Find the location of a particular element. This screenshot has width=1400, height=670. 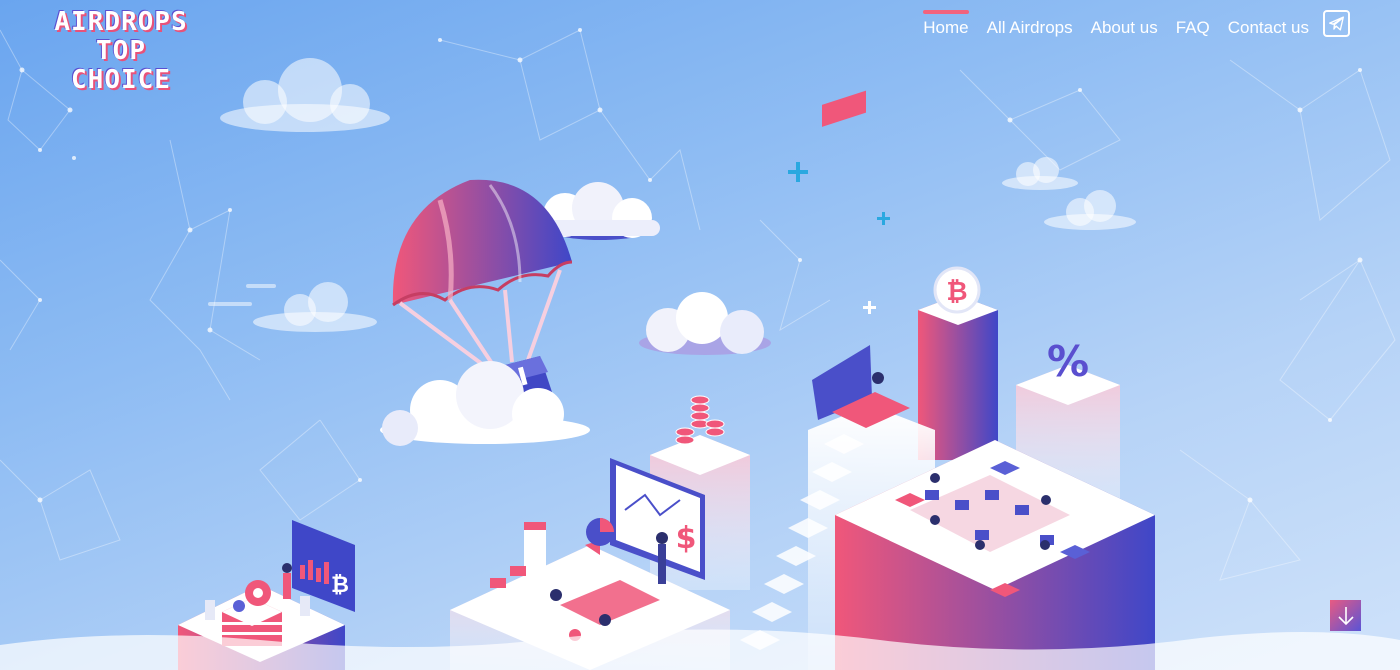

telegram-button is located at coordinates (1336, 23).